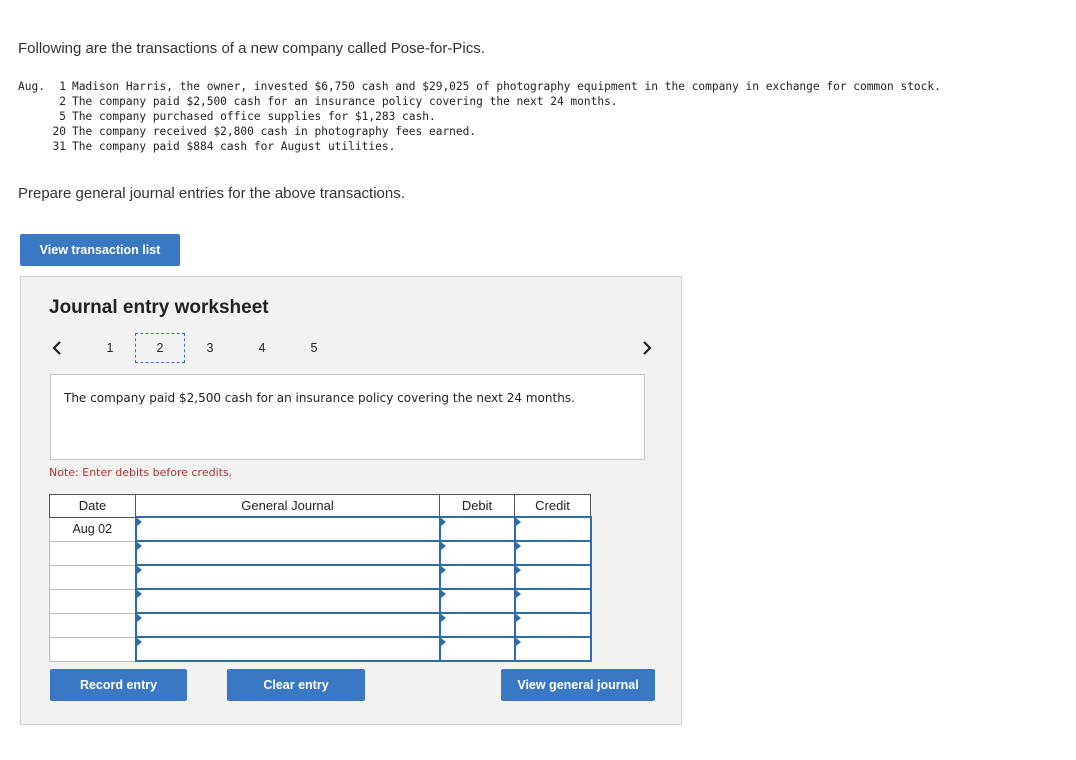  What do you see at coordinates (100, 250) in the screenshot?
I see `view-transaction-list-button: View transaction list` at bounding box center [100, 250].